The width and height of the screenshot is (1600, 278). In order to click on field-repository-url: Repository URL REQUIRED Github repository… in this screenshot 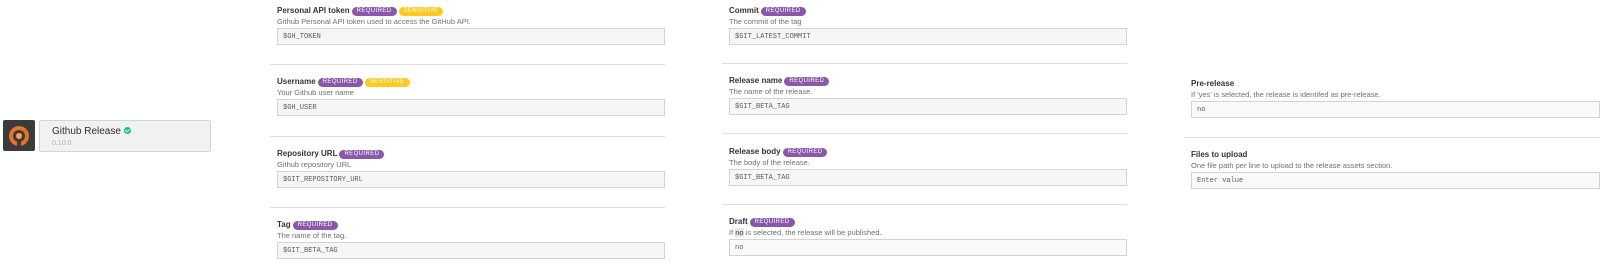, I will do `click(471, 168)`.